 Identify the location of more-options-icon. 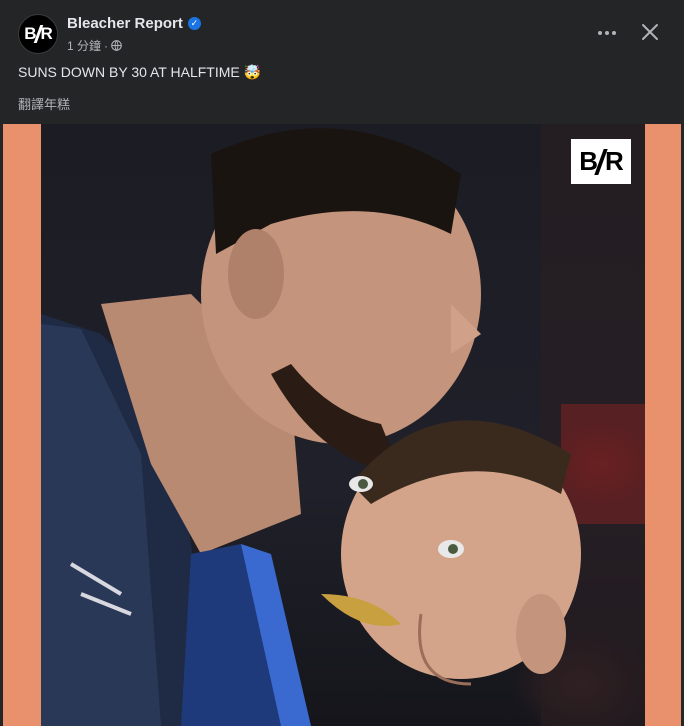
(607, 33).